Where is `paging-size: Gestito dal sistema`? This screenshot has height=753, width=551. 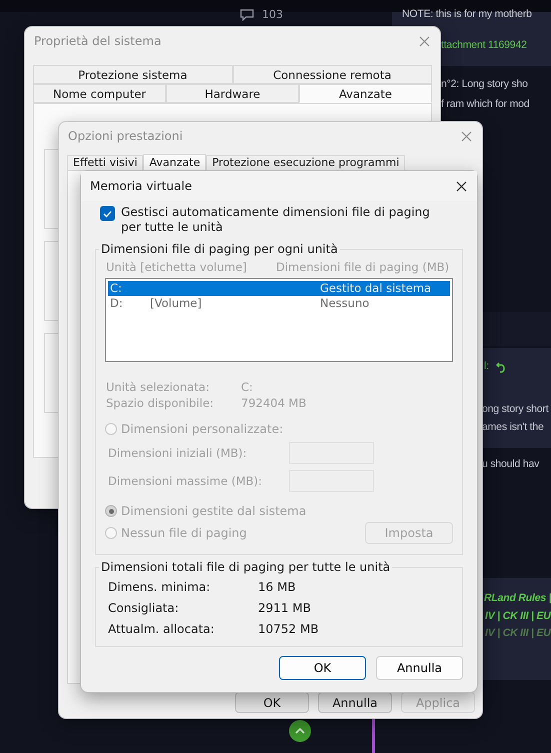 paging-size: Gestito dal sistema is located at coordinates (376, 288).